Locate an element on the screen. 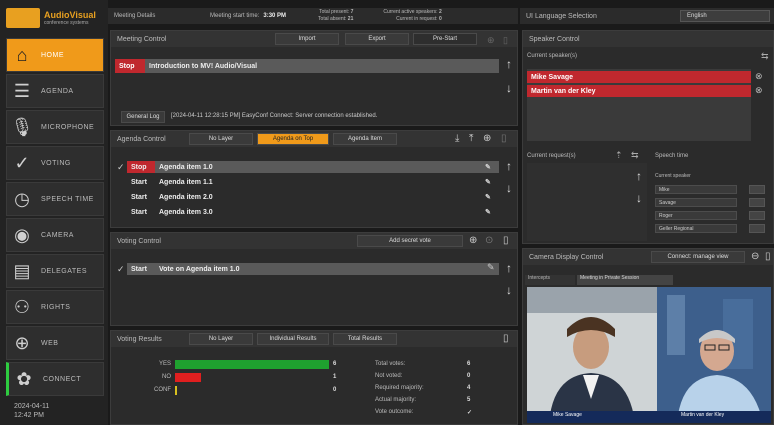  sidebar-item-speech-time: ◷ SPEECH TIME is located at coordinates (55, 199).